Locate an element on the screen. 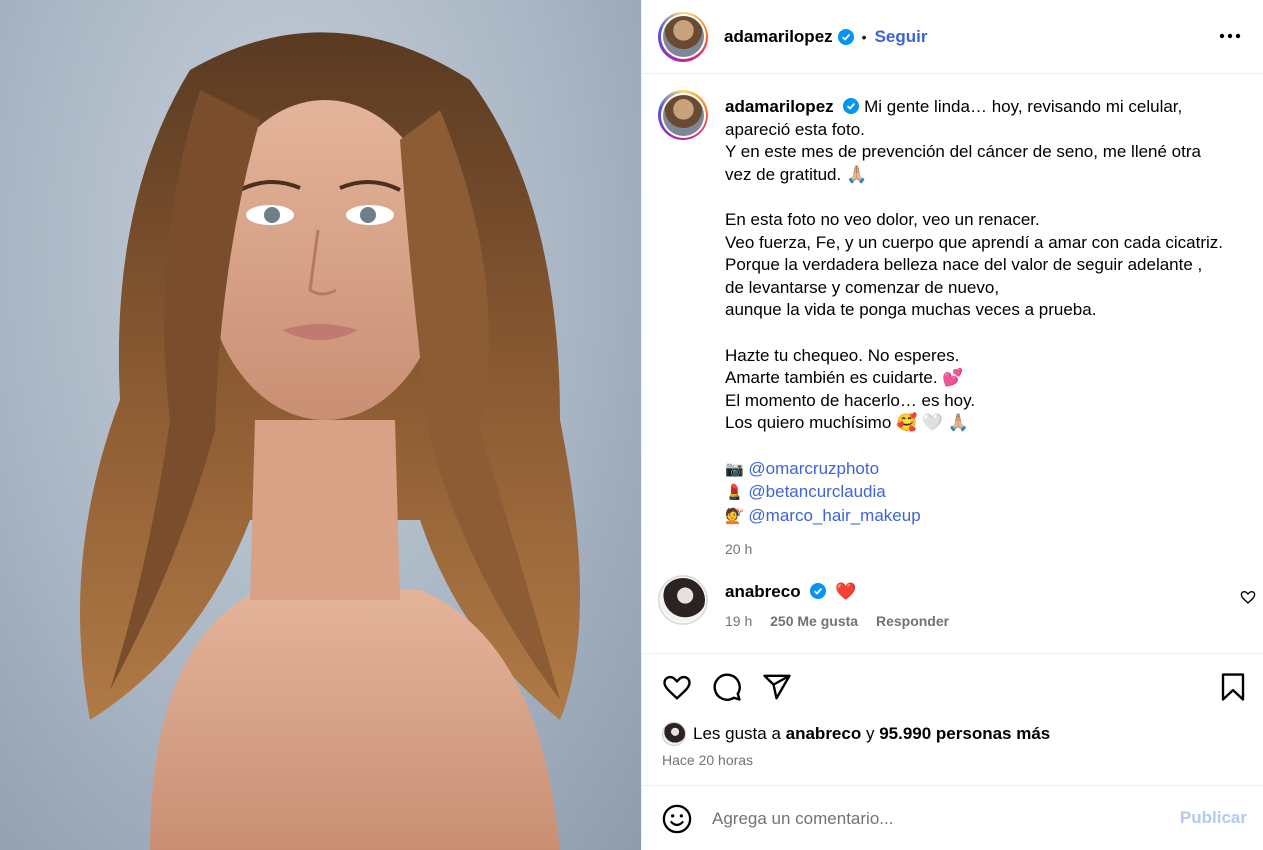  haircut-icon: 💇 is located at coordinates (734, 516).